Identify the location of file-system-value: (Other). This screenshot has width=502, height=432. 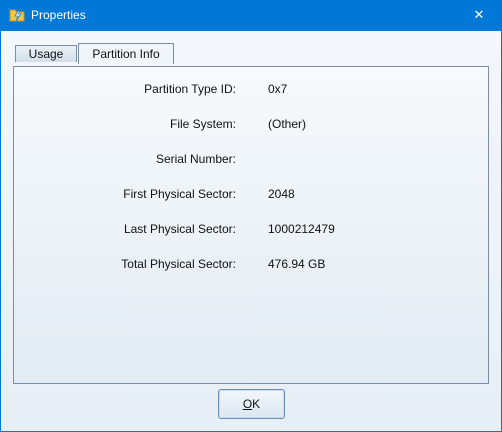
(287, 124).